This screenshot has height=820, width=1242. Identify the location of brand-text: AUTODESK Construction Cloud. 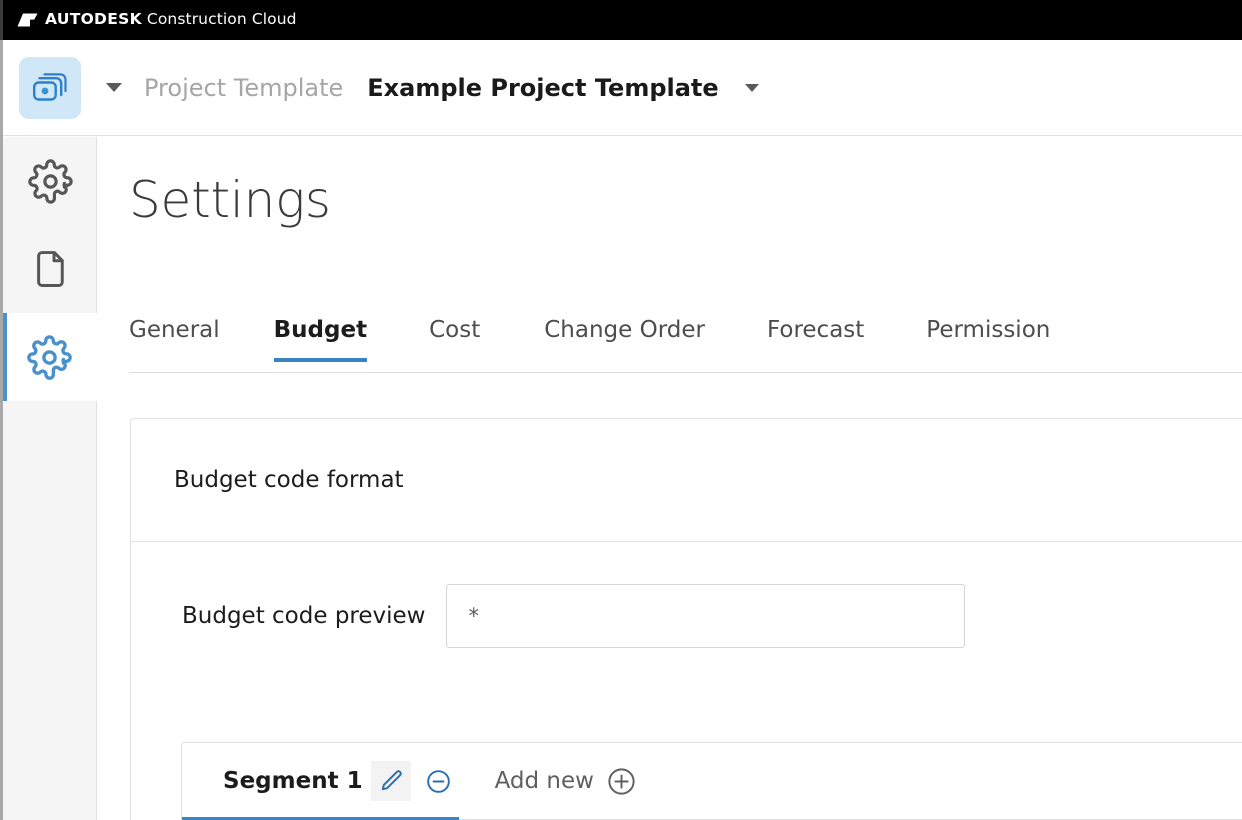
(171, 20).